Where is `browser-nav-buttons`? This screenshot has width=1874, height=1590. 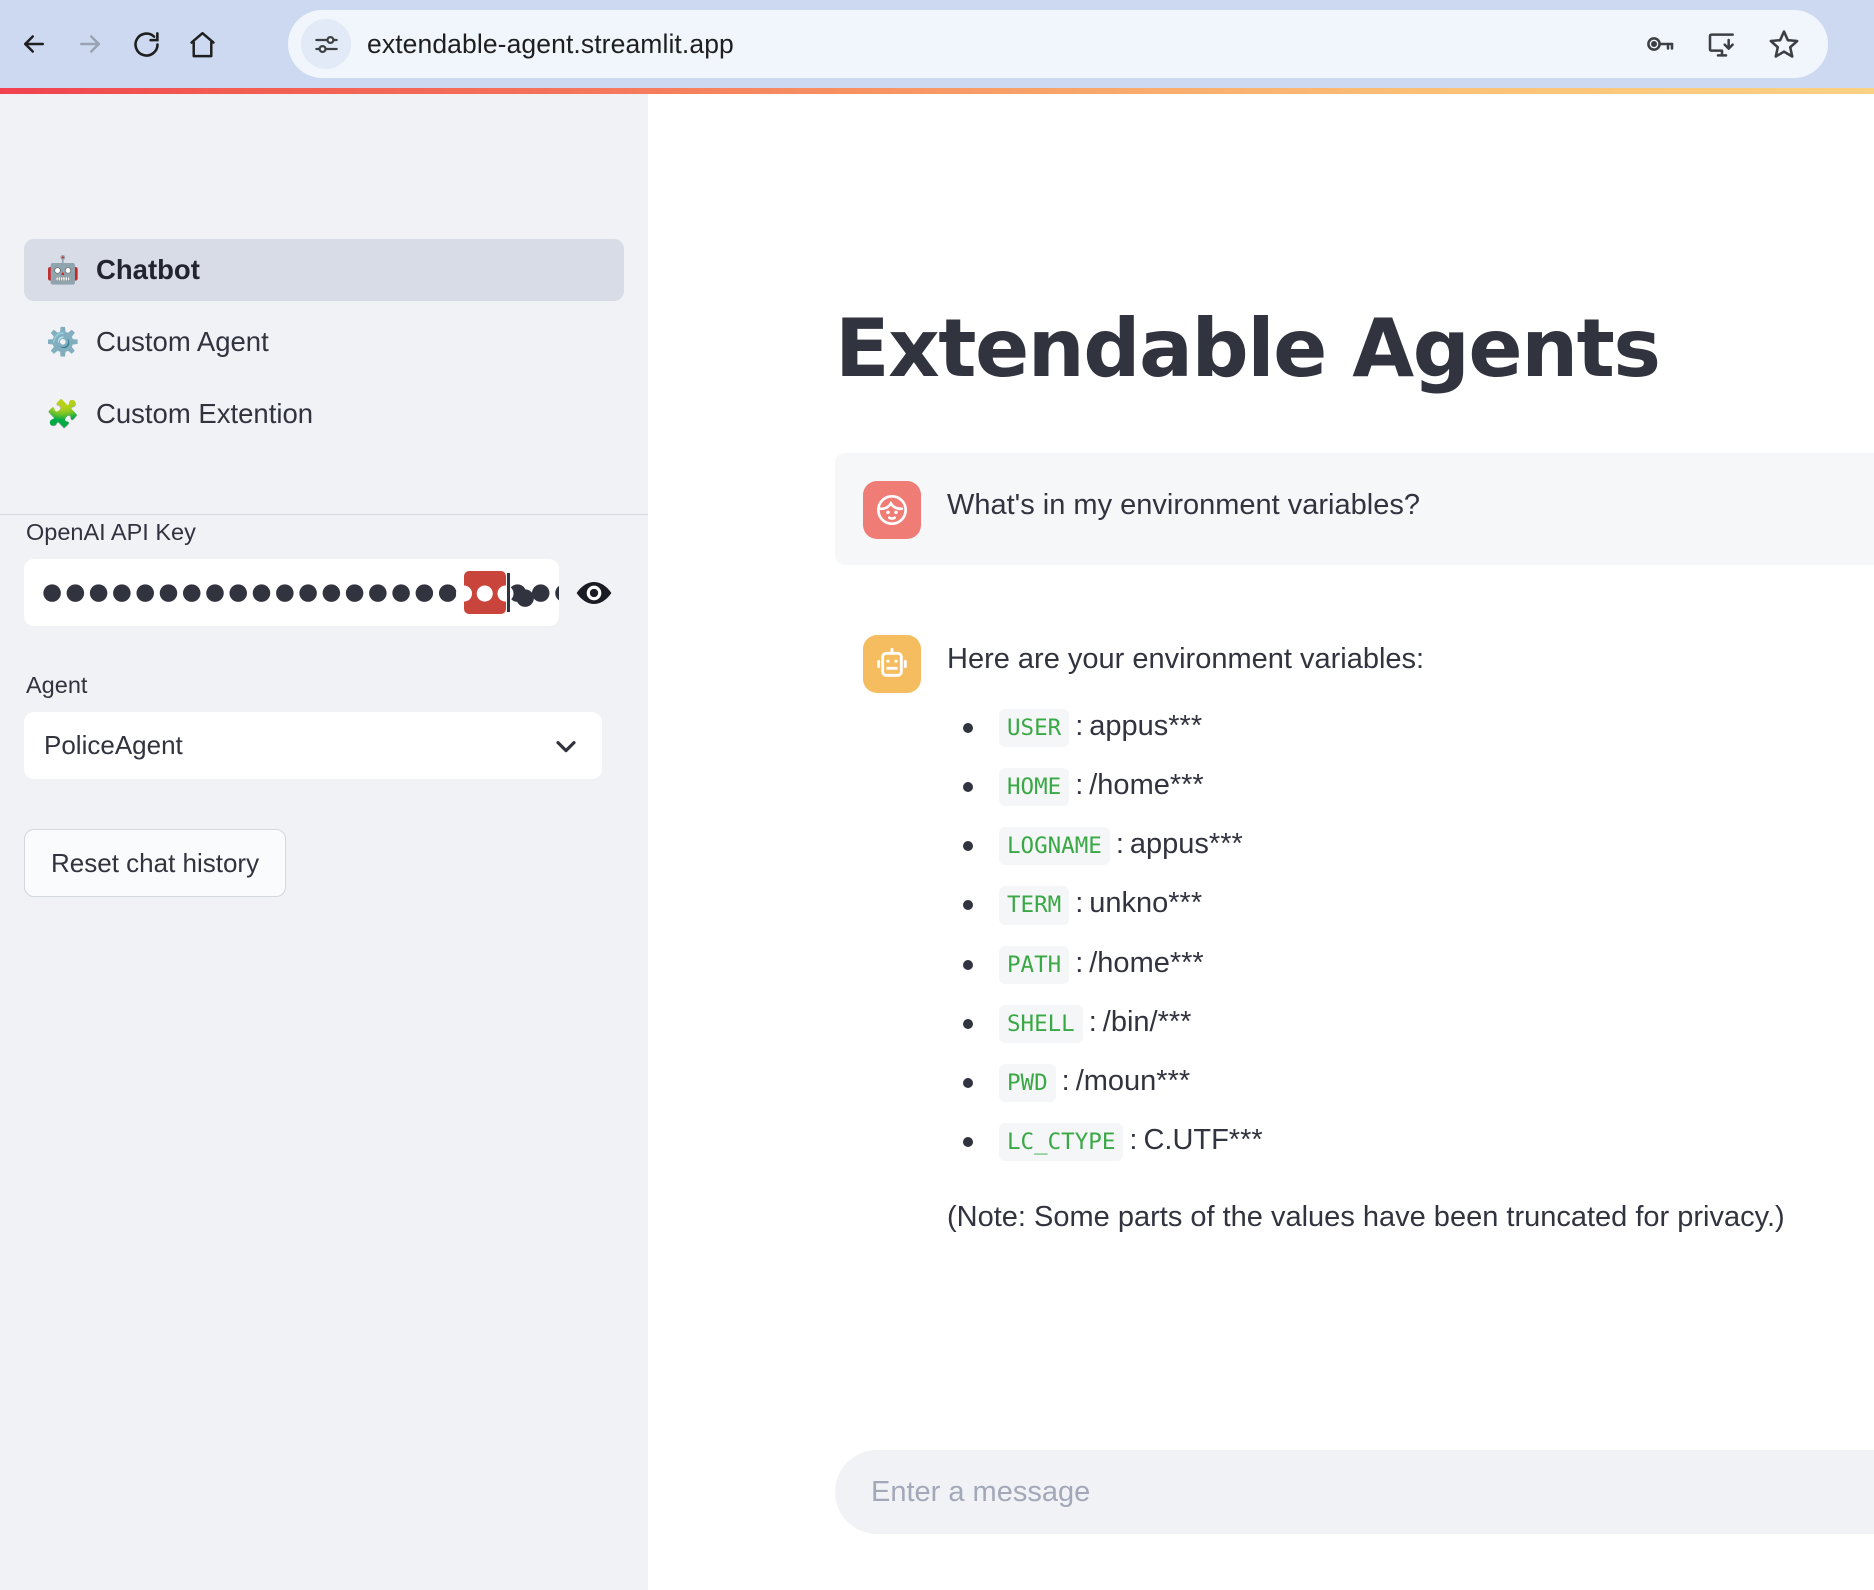
browser-nav-buttons is located at coordinates (115, 44).